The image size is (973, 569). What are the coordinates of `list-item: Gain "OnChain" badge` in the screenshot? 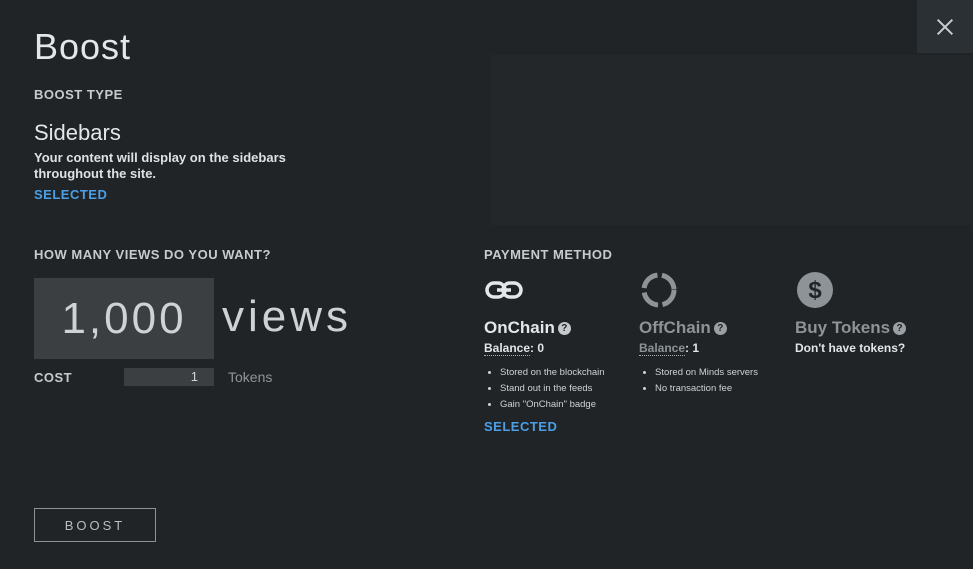 It's located at (567, 405).